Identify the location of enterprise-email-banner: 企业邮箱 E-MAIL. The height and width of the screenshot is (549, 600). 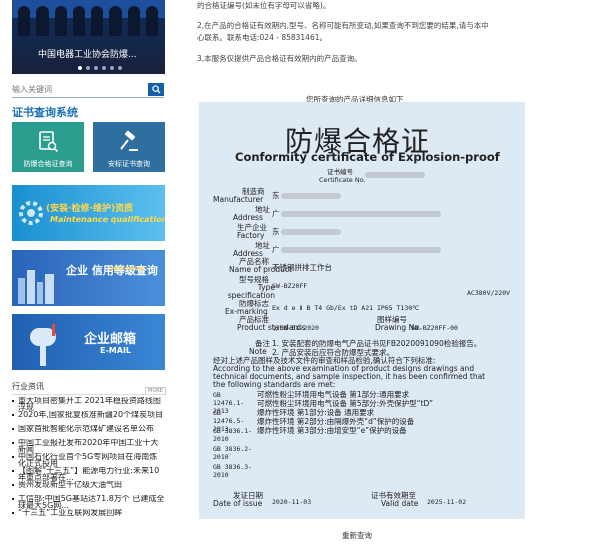
(88, 342).